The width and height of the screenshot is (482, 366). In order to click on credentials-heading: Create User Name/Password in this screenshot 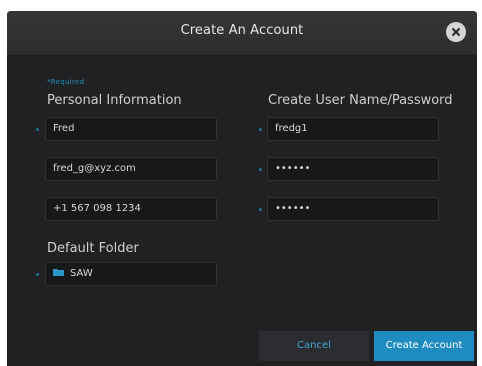, I will do `click(360, 100)`.